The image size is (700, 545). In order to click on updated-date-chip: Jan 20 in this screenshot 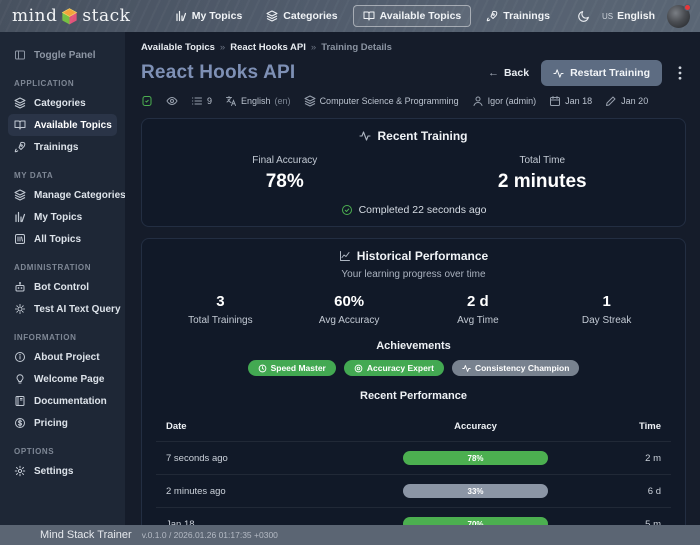, I will do `click(626, 101)`.